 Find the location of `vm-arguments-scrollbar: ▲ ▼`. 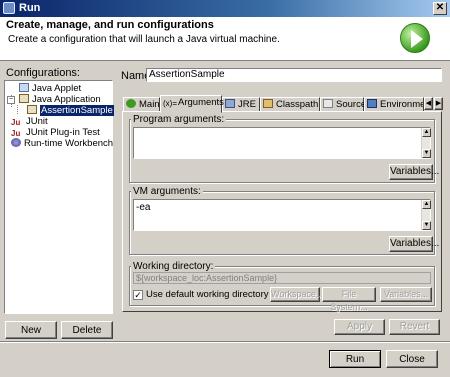

vm-arguments-scrollbar: ▲ ▼ is located at coordinates (426, 215).